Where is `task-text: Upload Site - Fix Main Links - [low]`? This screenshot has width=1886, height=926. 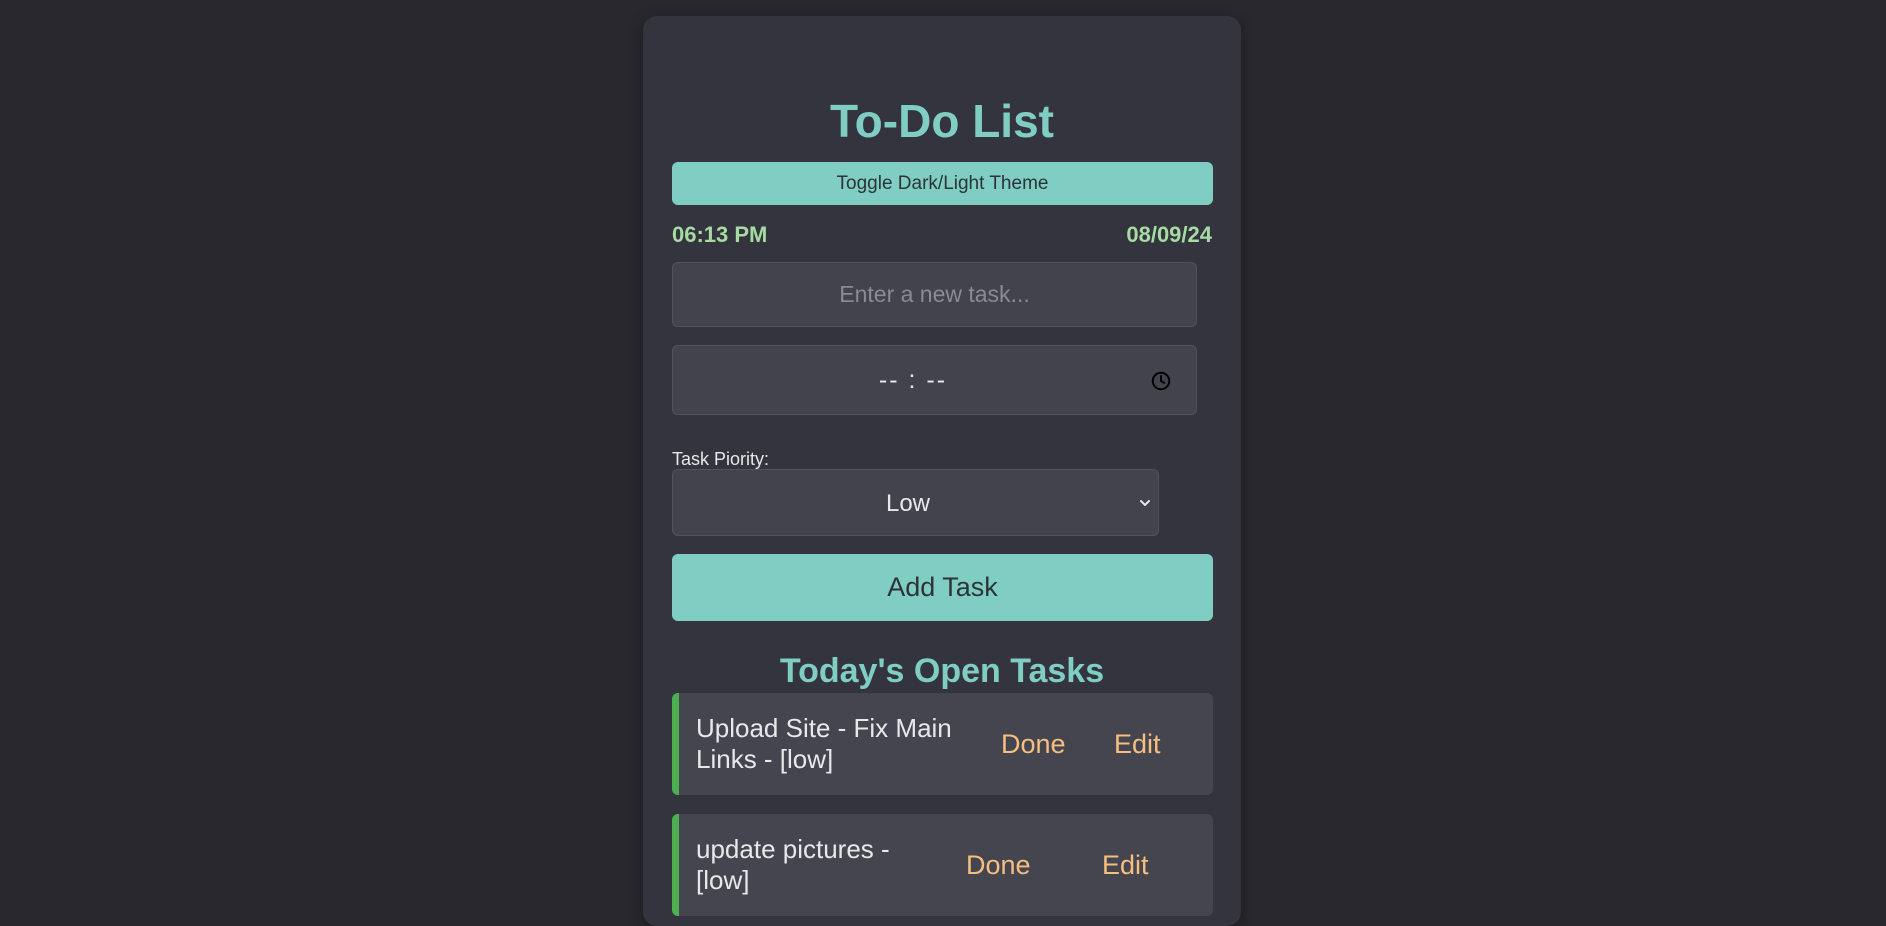
task-text: Upload Site - Fix Main Links - [low] is located at coordinates (824, 744).